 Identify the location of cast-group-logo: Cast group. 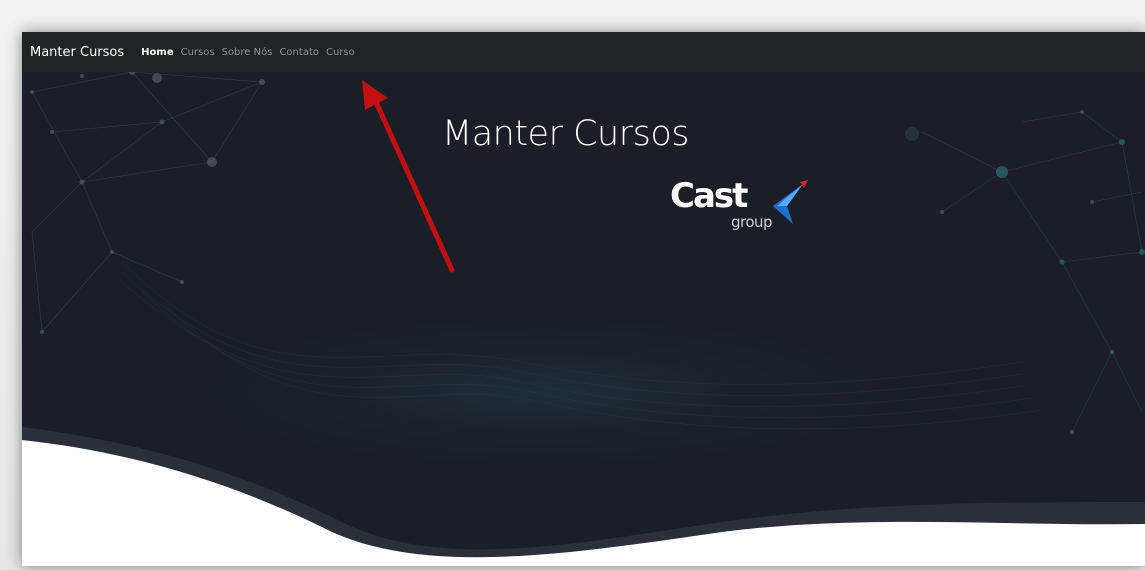
(745, 209).